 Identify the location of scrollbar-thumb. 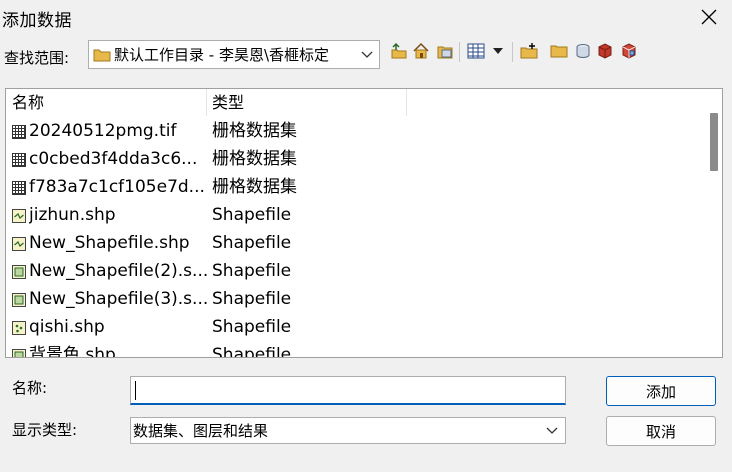
(714, 142).